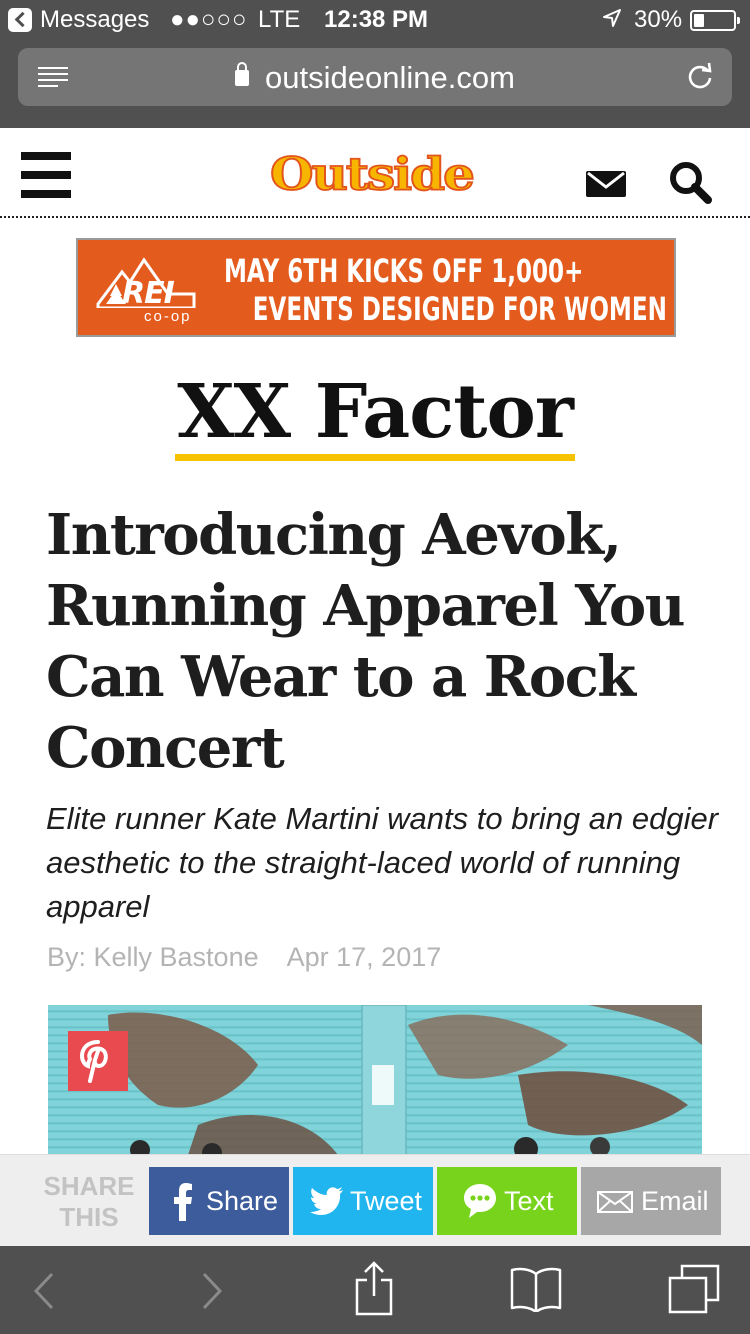 This screenshot has width=750, height=1334. I want to click on clock: 12:38 PM, so click(376, 19).